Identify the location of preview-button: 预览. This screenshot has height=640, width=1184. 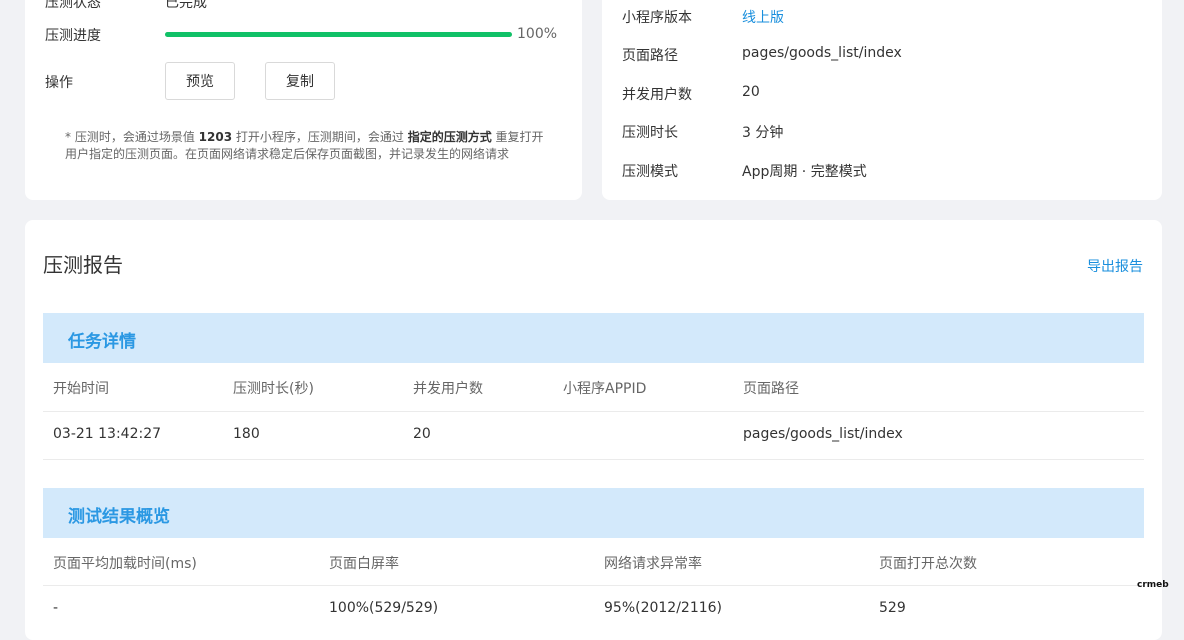
(200, 81).